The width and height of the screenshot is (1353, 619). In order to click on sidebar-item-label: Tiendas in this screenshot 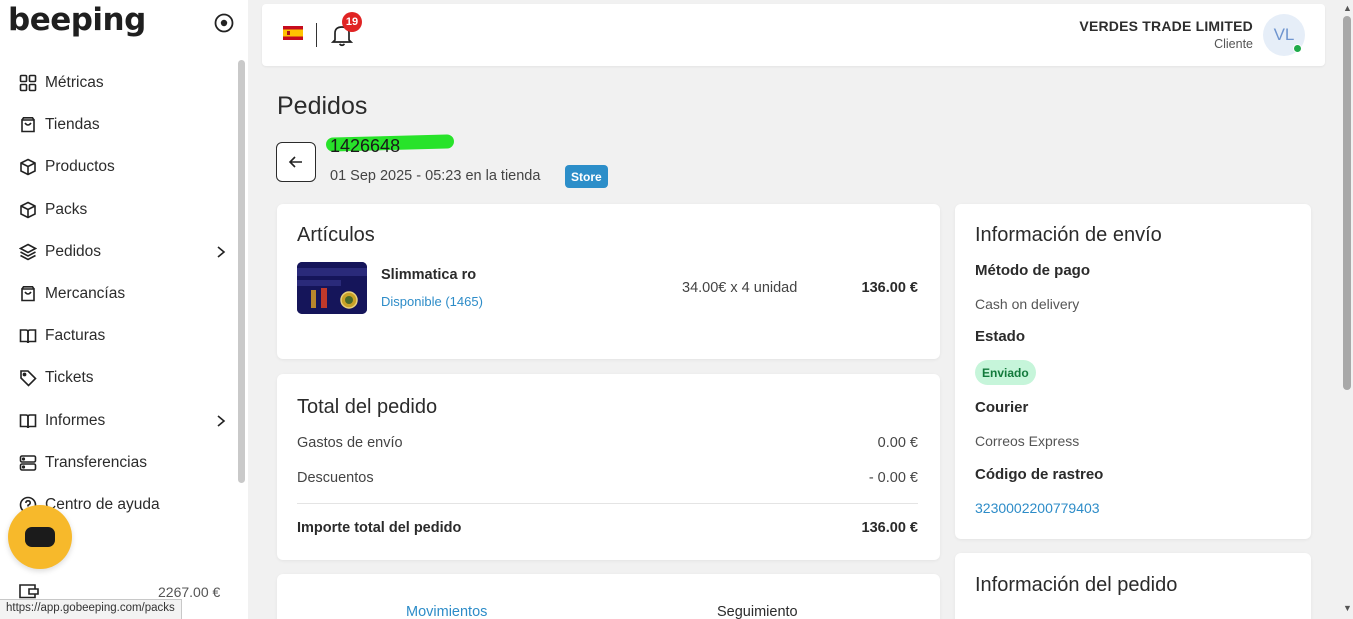, I will do `click(72, 125)`.